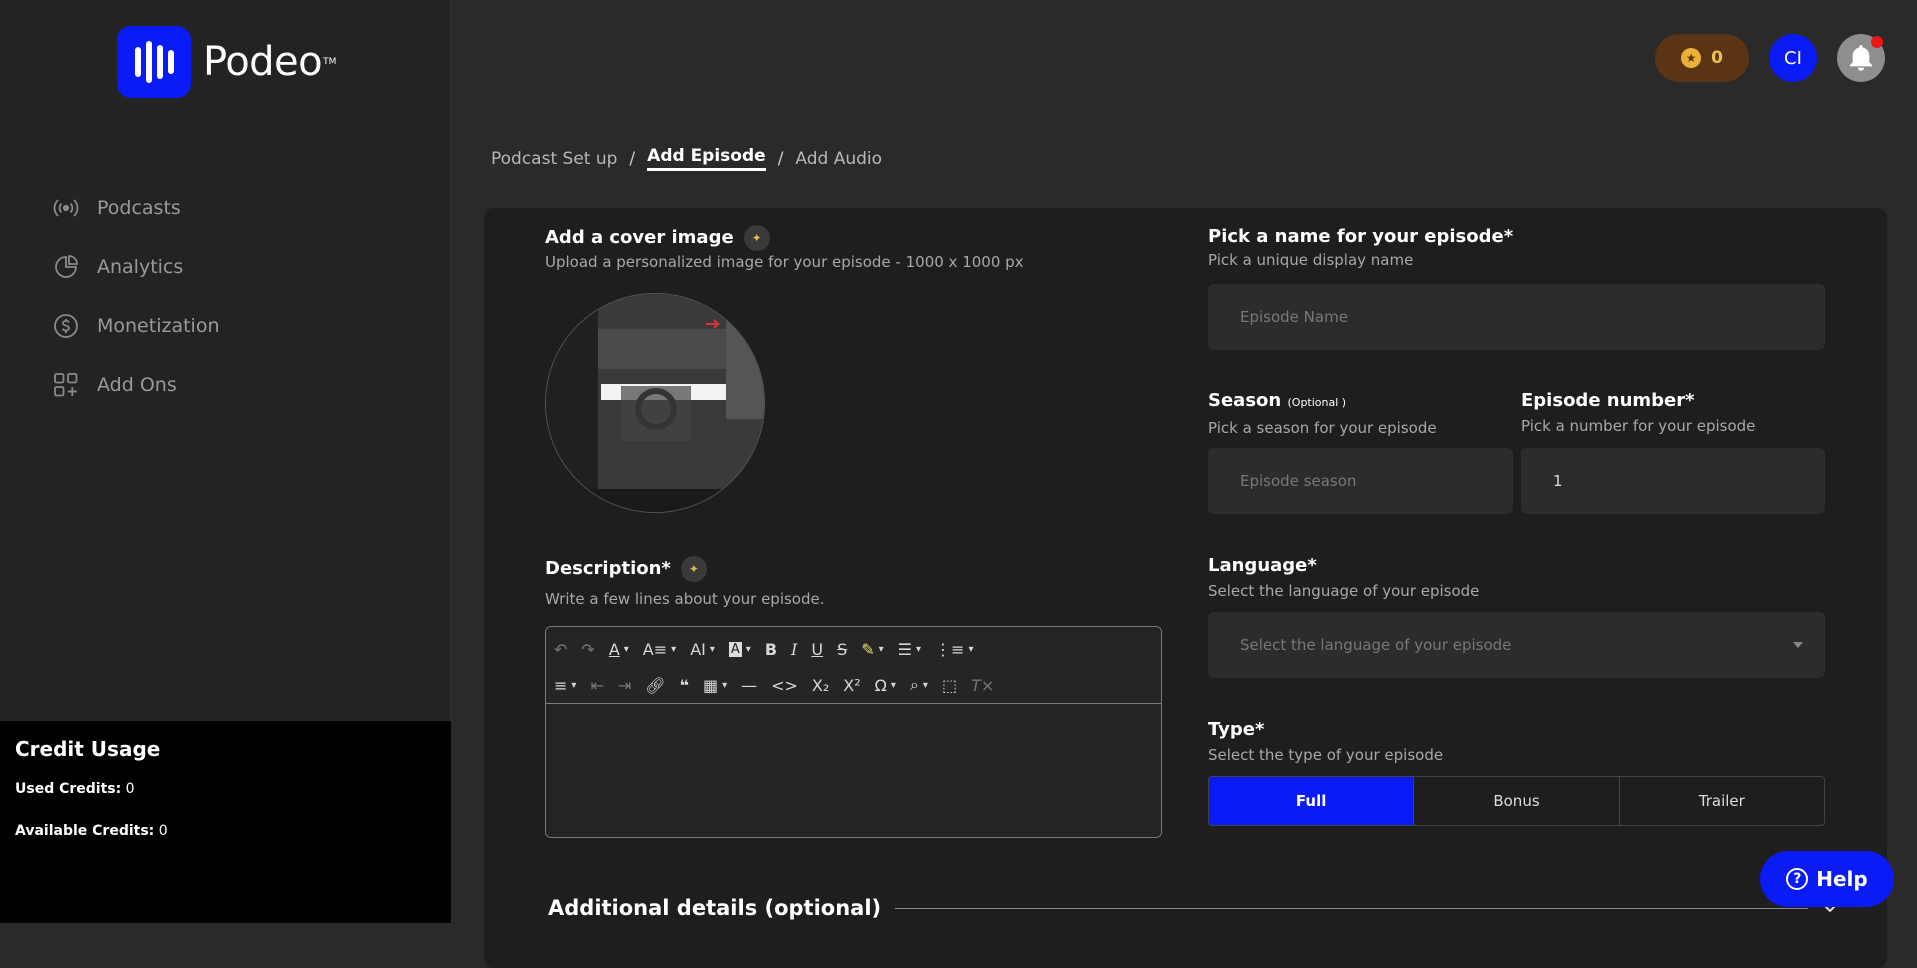 The height and width of the screenshot is (968, 1917). What do you see at coordinates (140, 266) in the screenshot?
I see `sidebar-item-label: Analytics` at bounding box center [140, 266].